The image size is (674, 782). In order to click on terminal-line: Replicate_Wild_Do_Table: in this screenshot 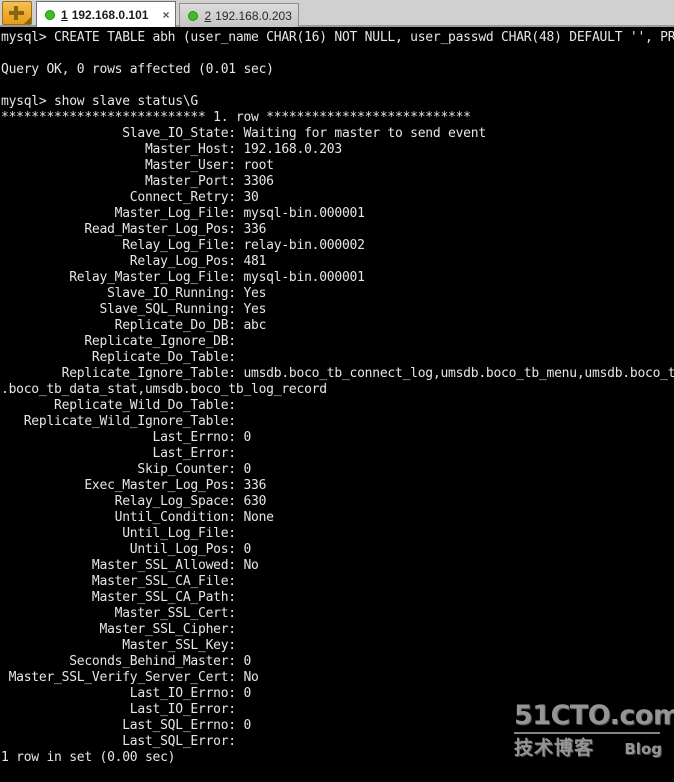, I will do `click(118, 405)`.